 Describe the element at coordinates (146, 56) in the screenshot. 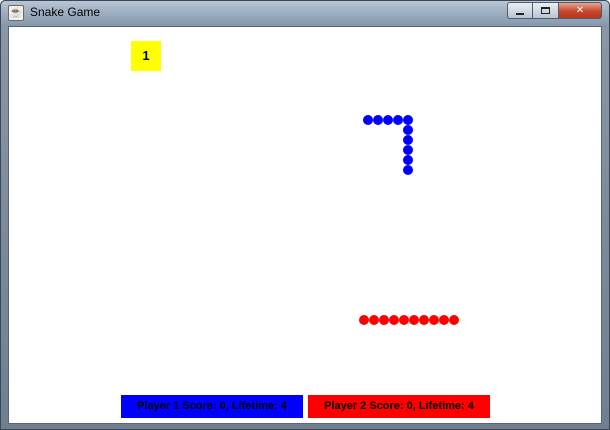

I see `food-item: 1` at that location.